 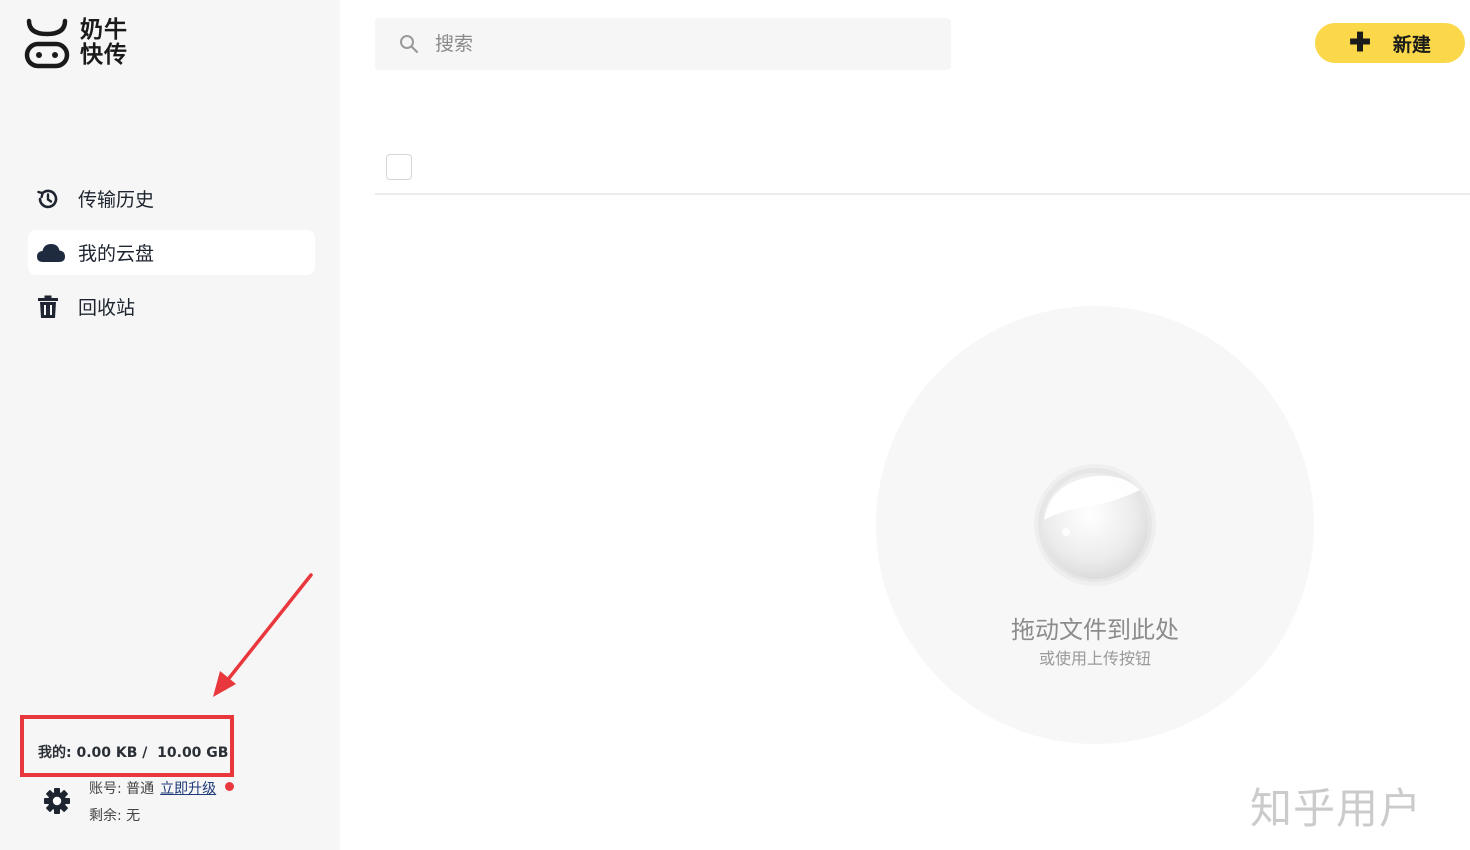 I want to click on drop-zone-title: 拖动文件到此处, so click(x=1095, y=630).